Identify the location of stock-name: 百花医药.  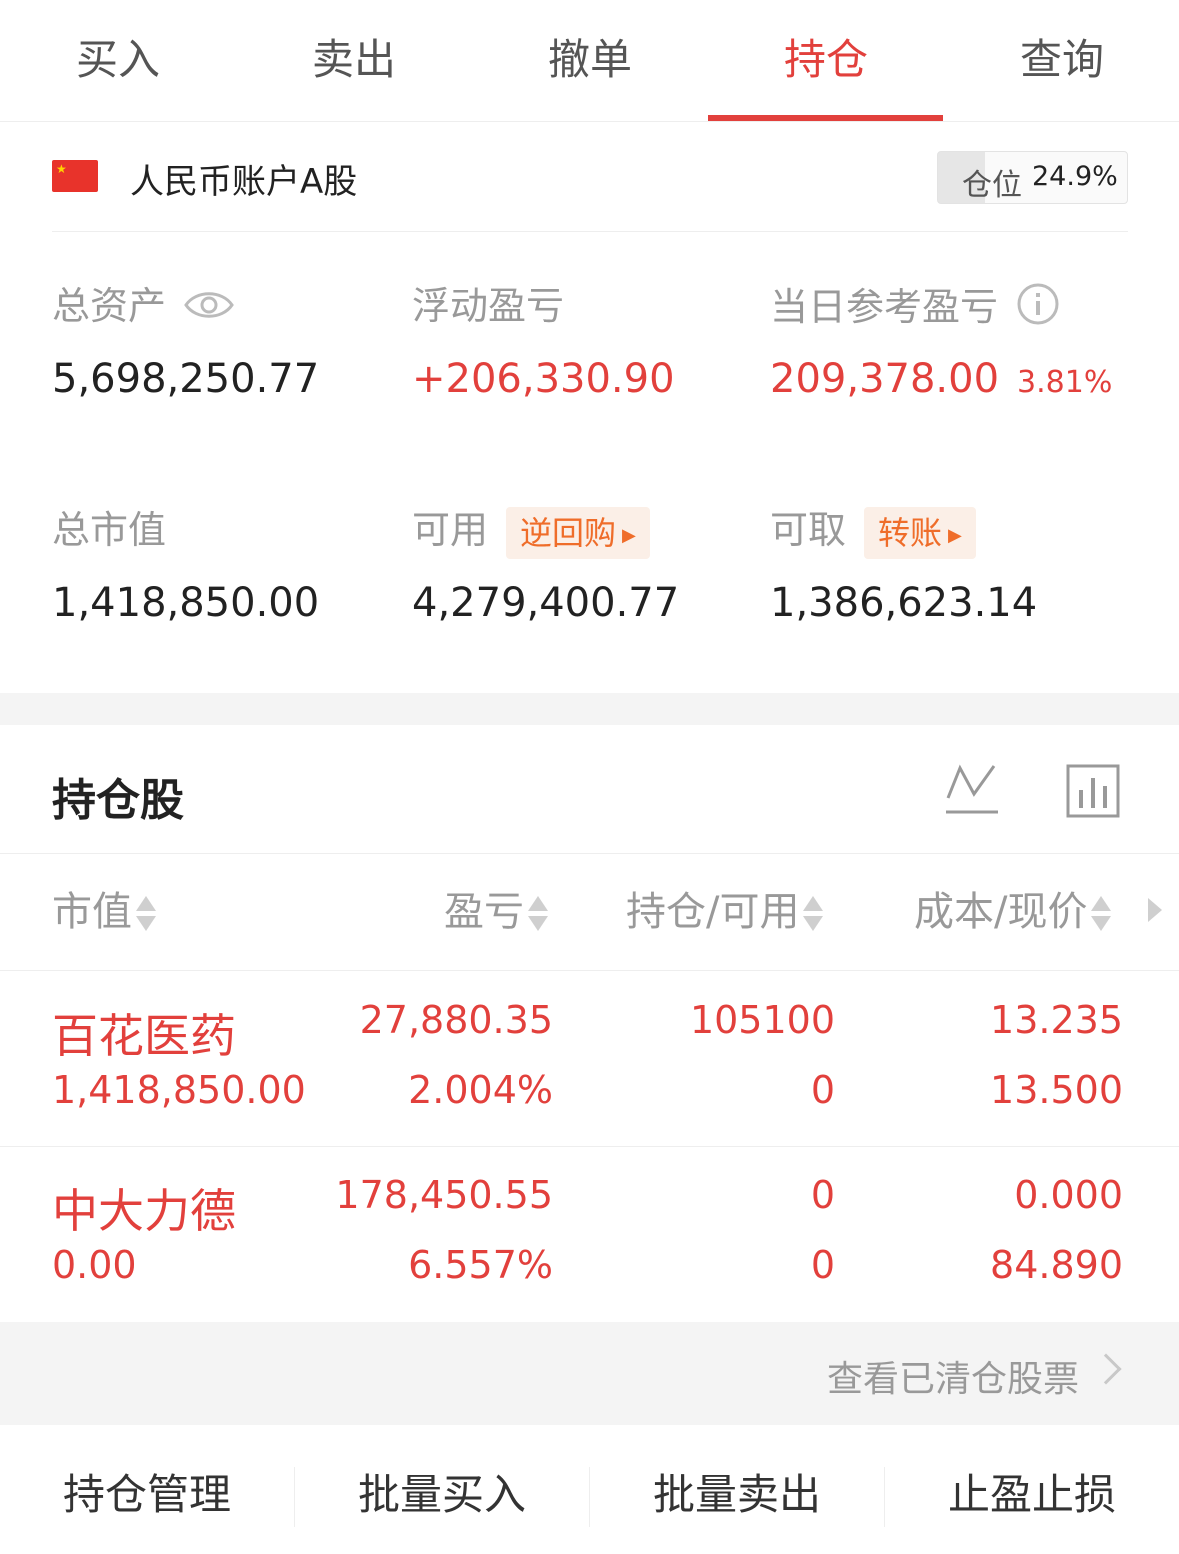
(144, 1036).